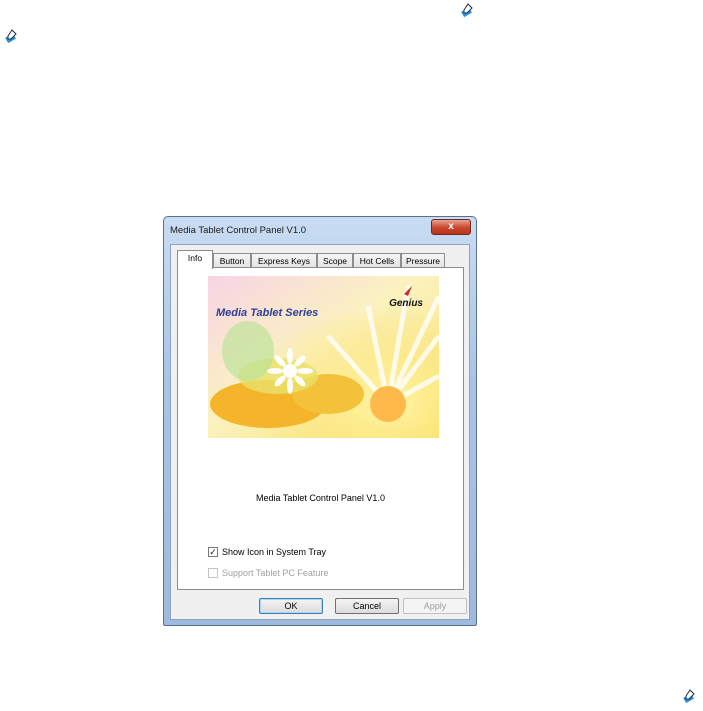 The image size is (703, 711). Describe the element at coordinates (238, 230) in the screenshot. I see `window-title: Media Tablet Control Panel V1.0` at that location.